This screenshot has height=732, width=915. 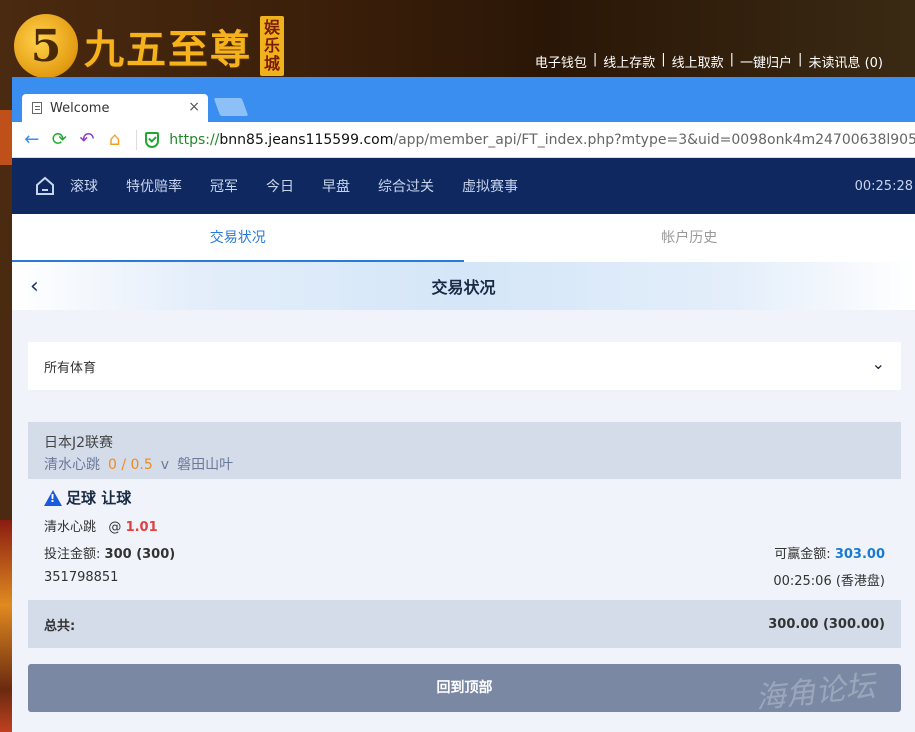 I want to click on page-icon, so click(x=37, y=108).